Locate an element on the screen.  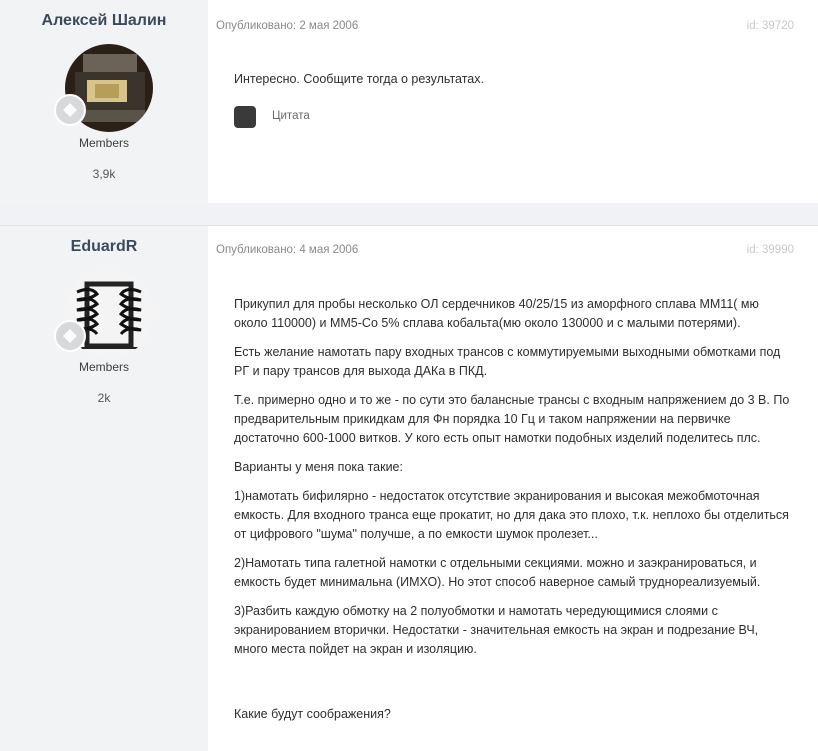
author-name-link: Алексей Шалин is located at coordinates (104, 21).